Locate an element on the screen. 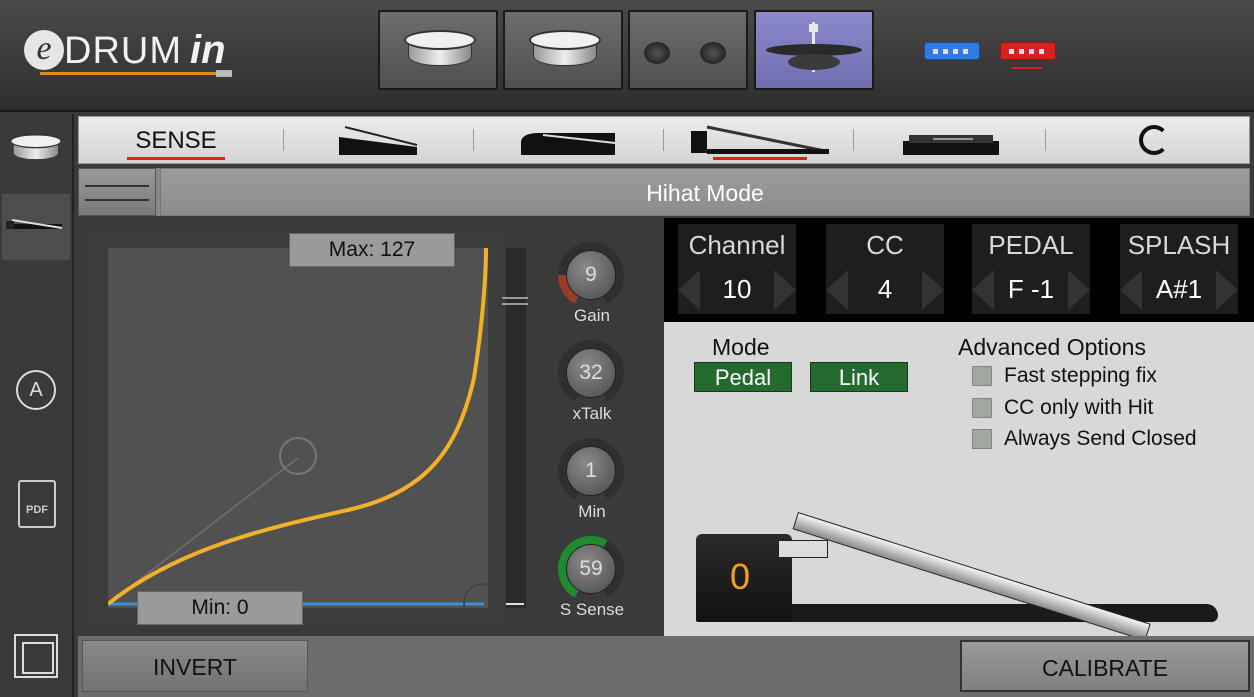  pedal-position-value: 0 is located at coordinates (740, 576).